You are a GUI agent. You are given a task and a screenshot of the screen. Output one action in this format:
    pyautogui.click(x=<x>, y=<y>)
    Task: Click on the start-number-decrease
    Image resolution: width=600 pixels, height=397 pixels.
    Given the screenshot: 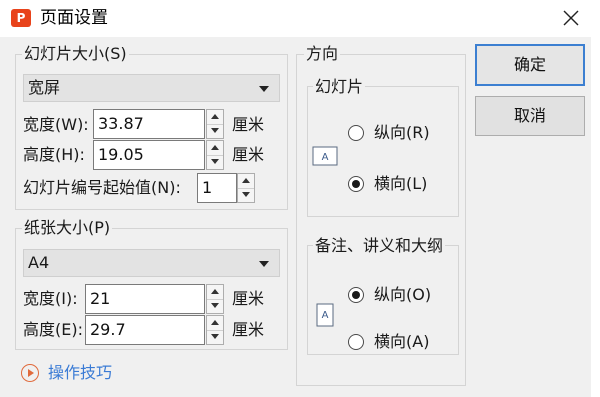 What is the action you would take?
    pyautogui.click(x=246, y=195)
    